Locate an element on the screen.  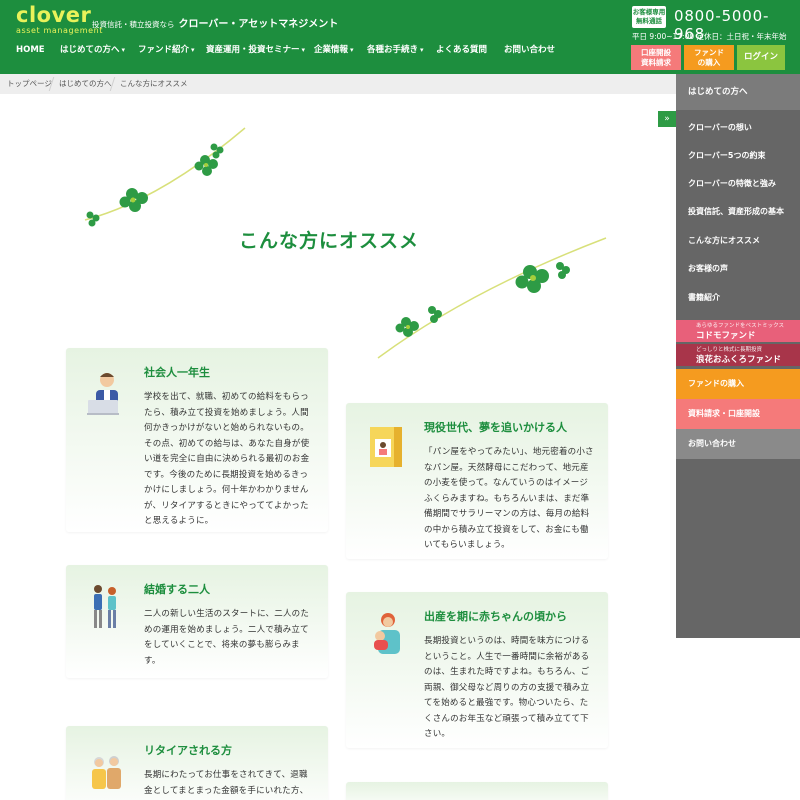
card-title: リタイアされる方 is located at coordinates (188, 750).